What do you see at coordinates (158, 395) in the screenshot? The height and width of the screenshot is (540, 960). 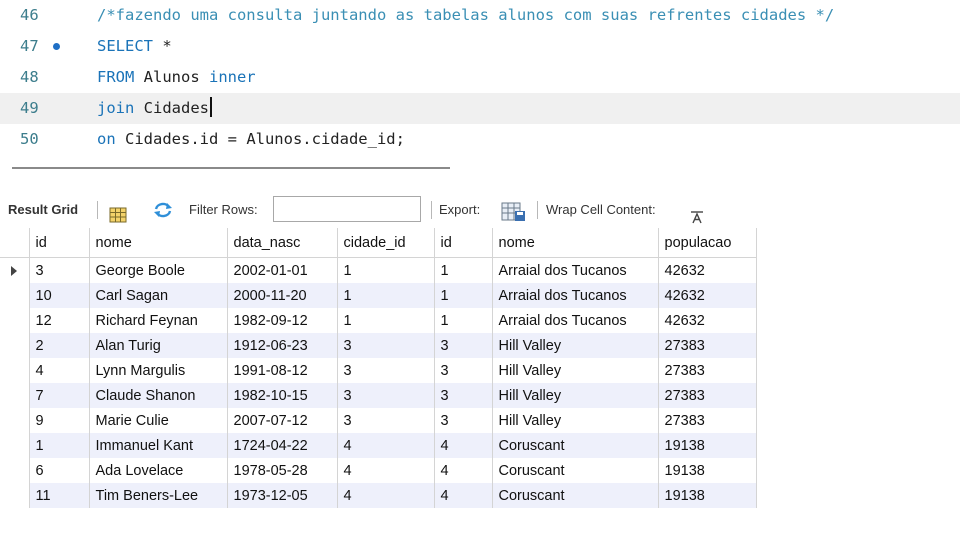 I see `table-cell: Claude Shanon` at bounding box center [158, 395].